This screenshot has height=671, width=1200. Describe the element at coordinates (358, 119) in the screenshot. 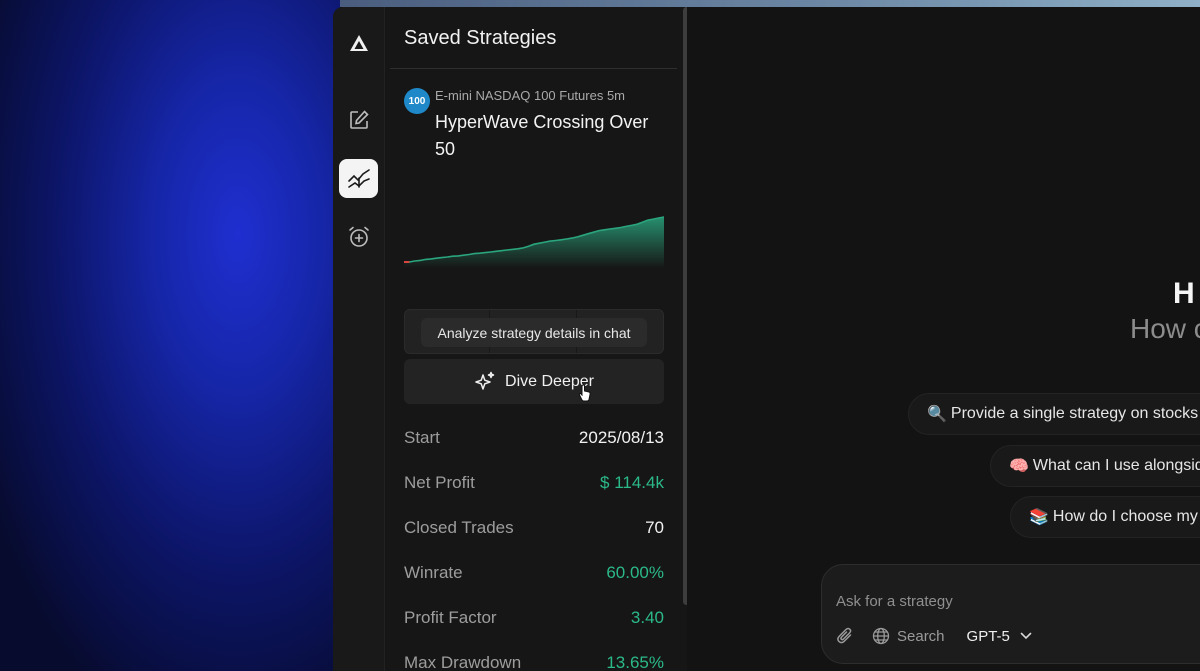

I see `new-chat-icon` at that location.